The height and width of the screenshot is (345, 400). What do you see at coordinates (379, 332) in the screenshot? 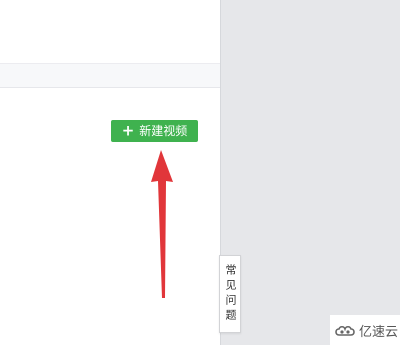
I see `watermark-text: 亿速云` at bounding box center [379, 332].